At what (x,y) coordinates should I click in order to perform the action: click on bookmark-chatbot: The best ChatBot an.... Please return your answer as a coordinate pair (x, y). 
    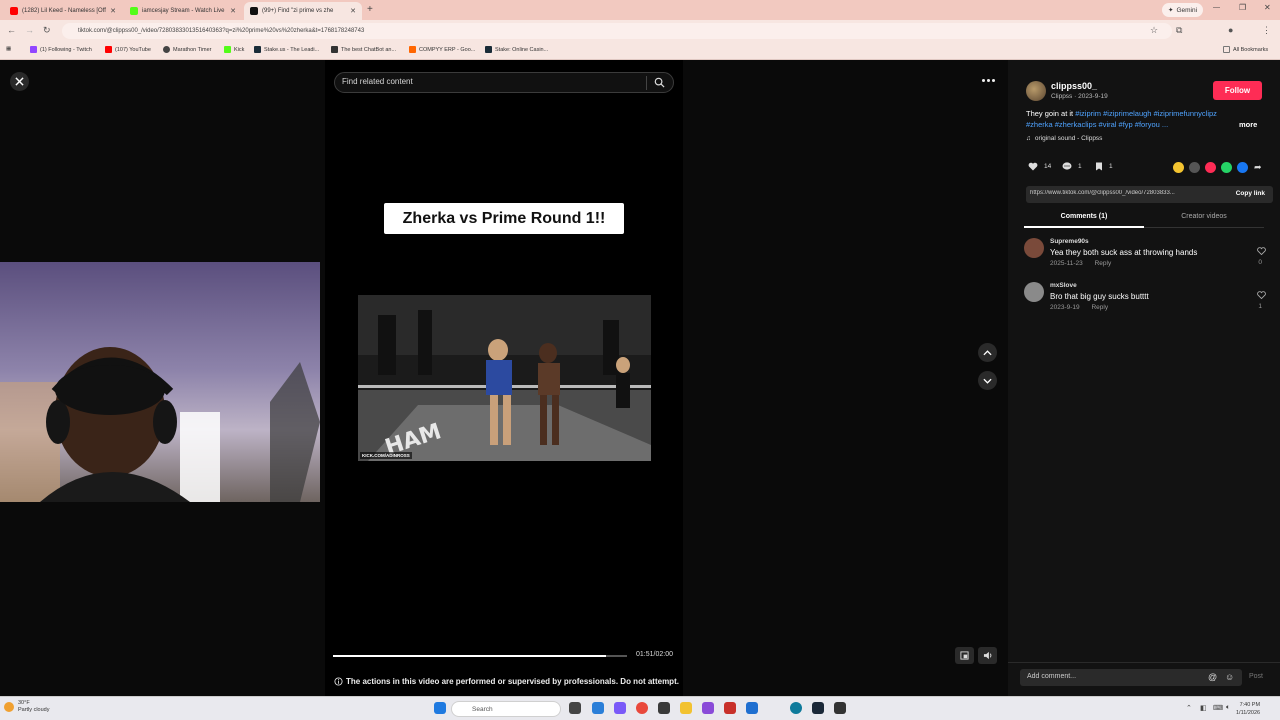
    Looking at the image, I should click on (363, 49).